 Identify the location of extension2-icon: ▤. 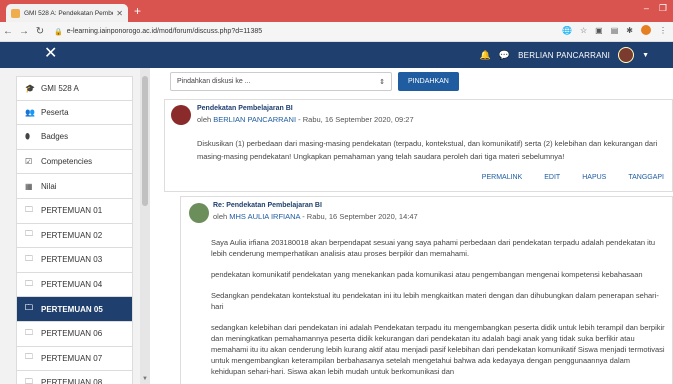
(615, 30).